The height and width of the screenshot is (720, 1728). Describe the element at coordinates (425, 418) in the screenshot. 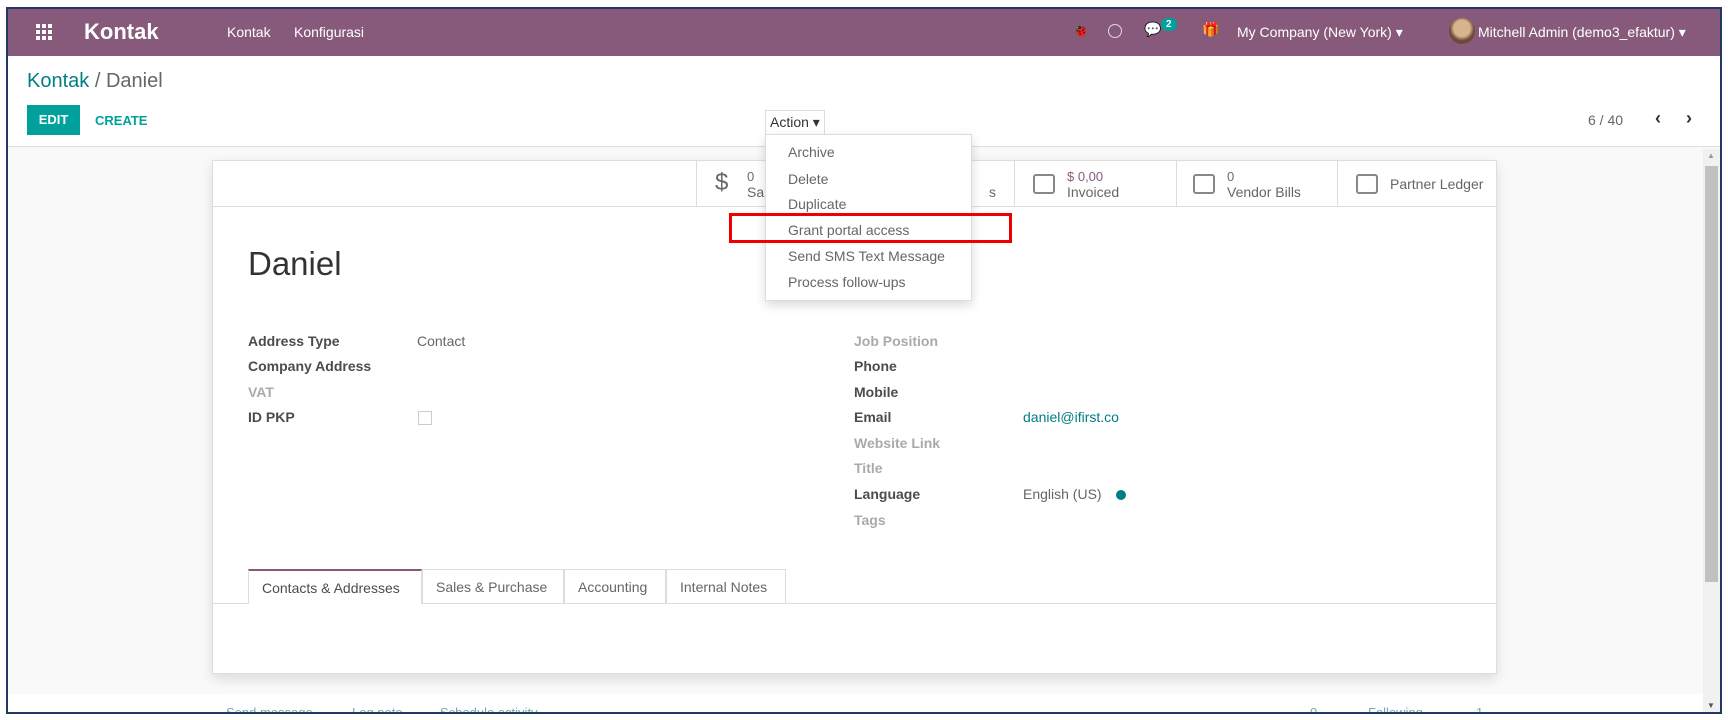

I see `id-pkp-checkbox` at that location.